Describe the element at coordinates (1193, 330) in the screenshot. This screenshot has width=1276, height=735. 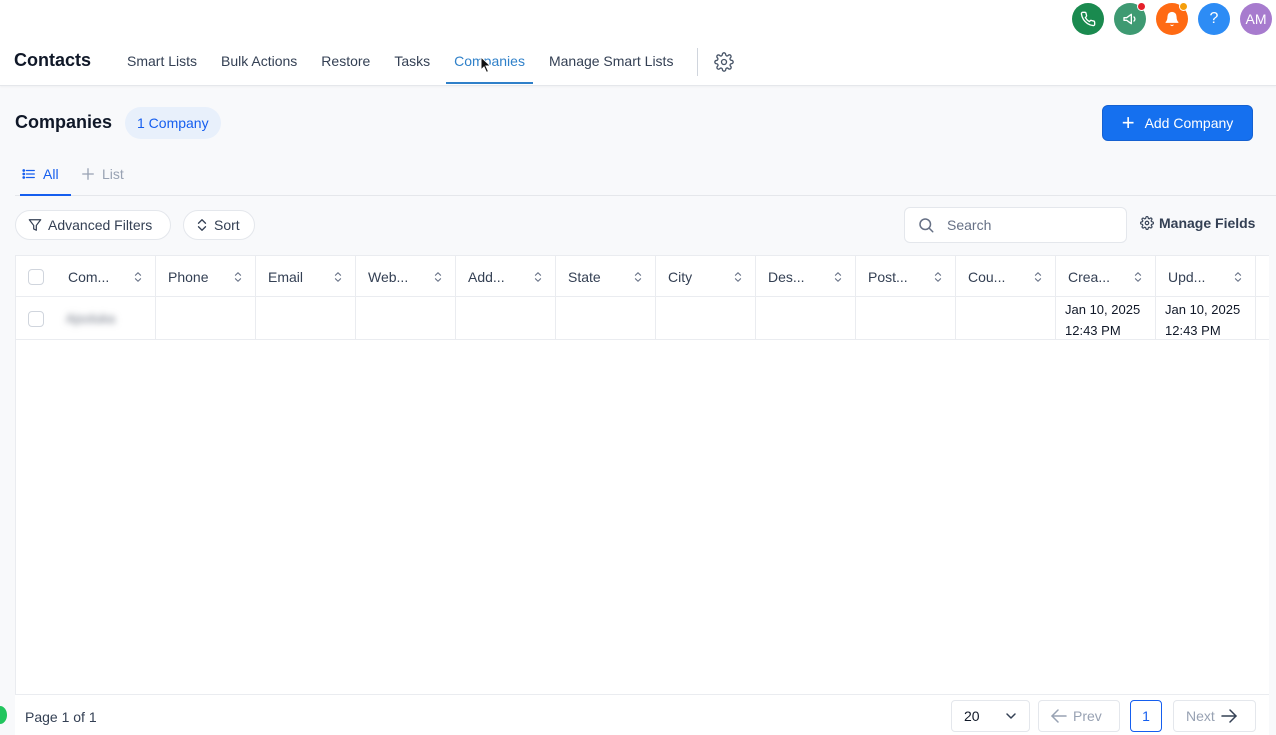
I see `updated-time: 12:43 PM` at that location.